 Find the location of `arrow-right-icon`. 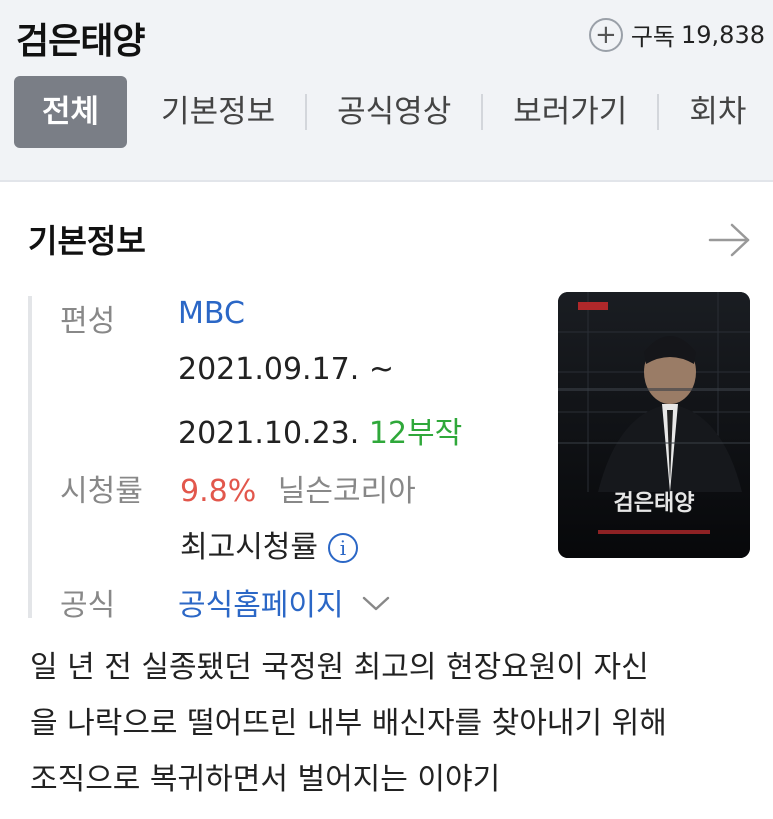

arrow-right-icon is located at coordinates (730, 240).